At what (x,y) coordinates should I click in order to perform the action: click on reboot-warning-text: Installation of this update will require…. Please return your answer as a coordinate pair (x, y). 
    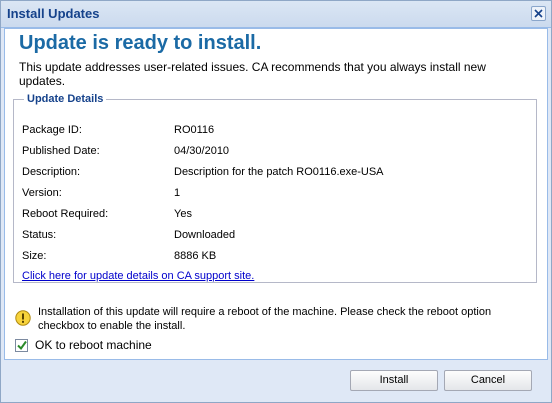
    Looking at the image, I should click on (265, 319).